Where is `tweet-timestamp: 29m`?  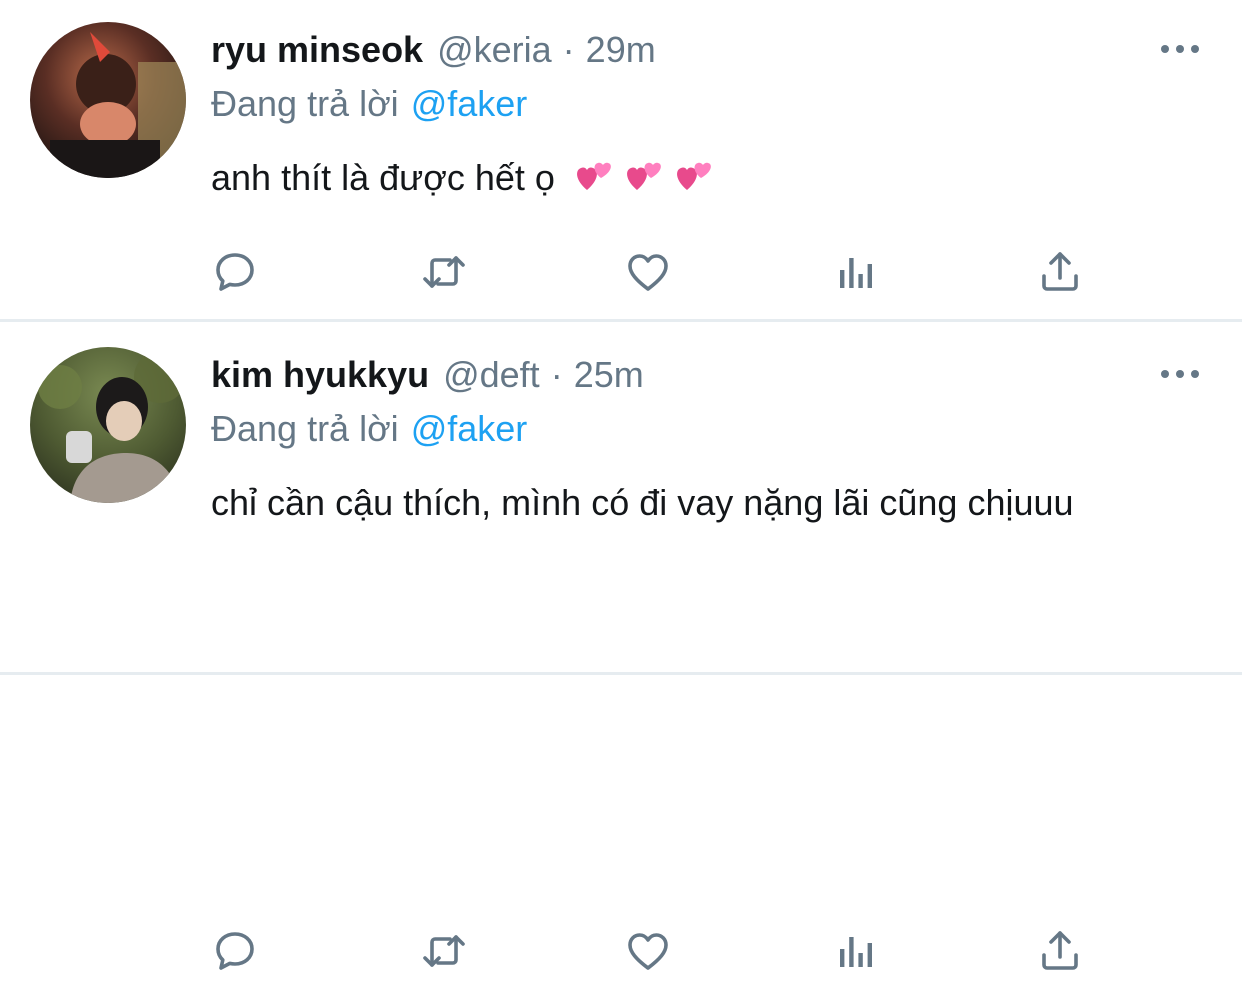
tweet-timestamp: 29m is located at coordinates (621, 50).